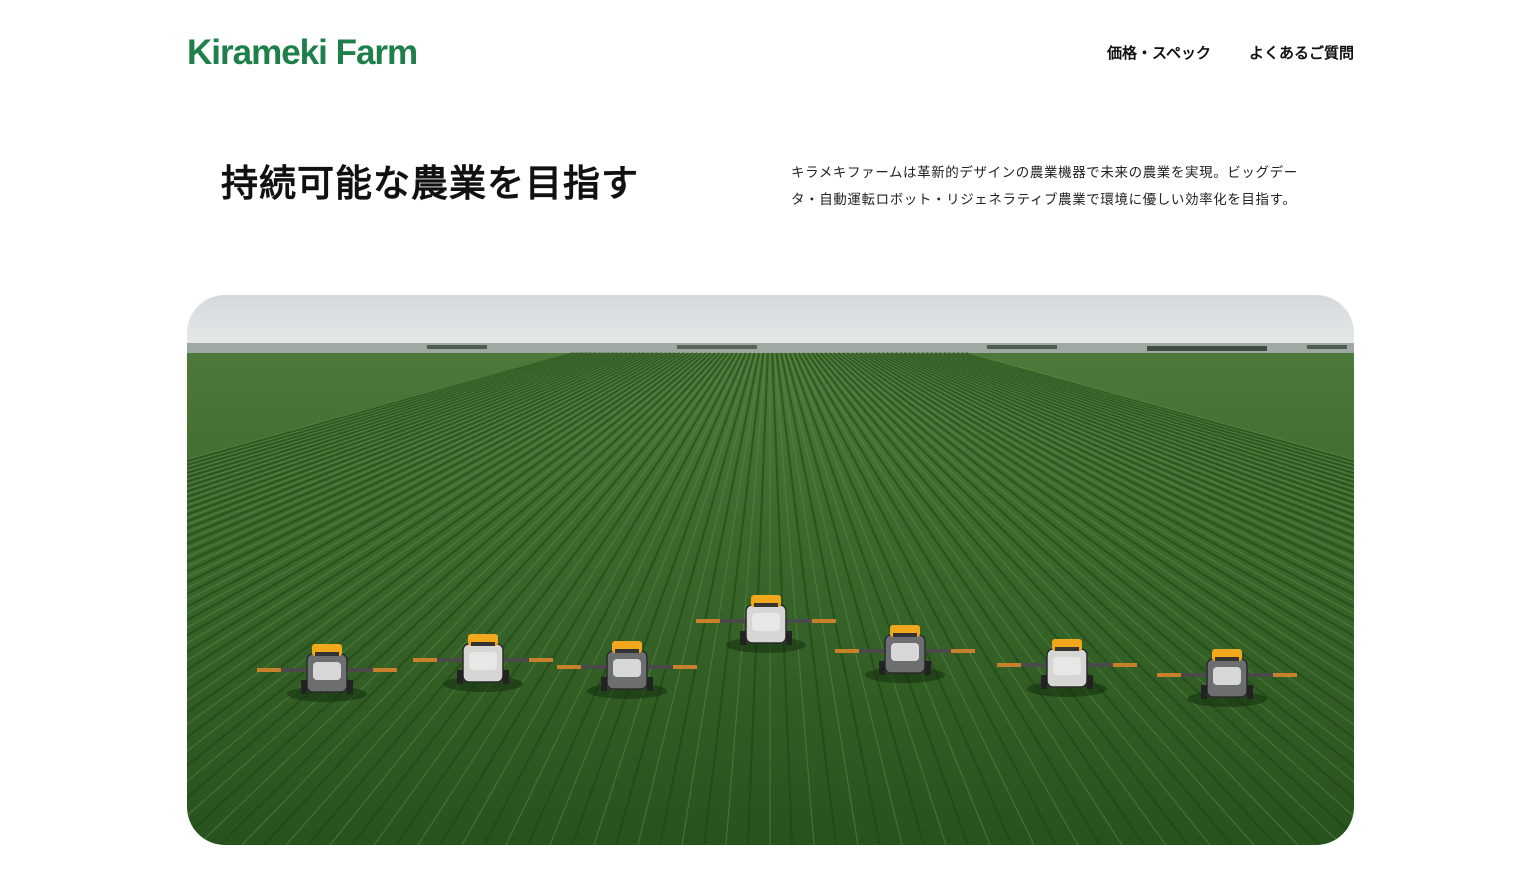 Image resolution: width=1519 pixels, height=890 pixels. What do you see at coordinates (1230, 53) in the screenshot?
I see `main-nav: 価格・スペック よくあるご質問` at bounding box center [1230, 53].